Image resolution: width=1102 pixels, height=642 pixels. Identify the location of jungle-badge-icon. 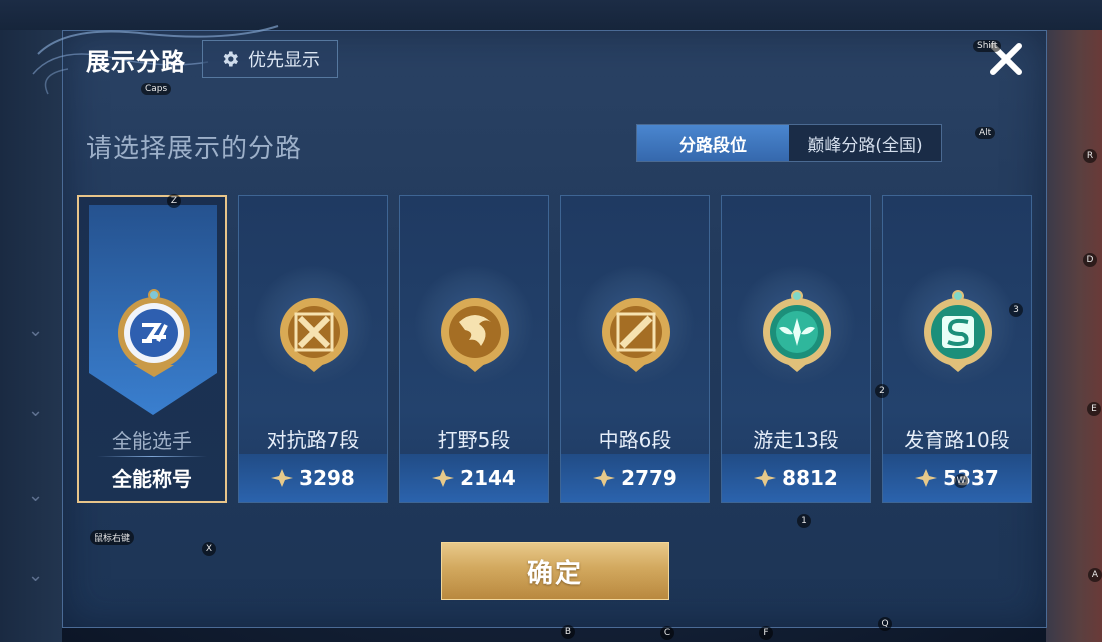
(475, 335).